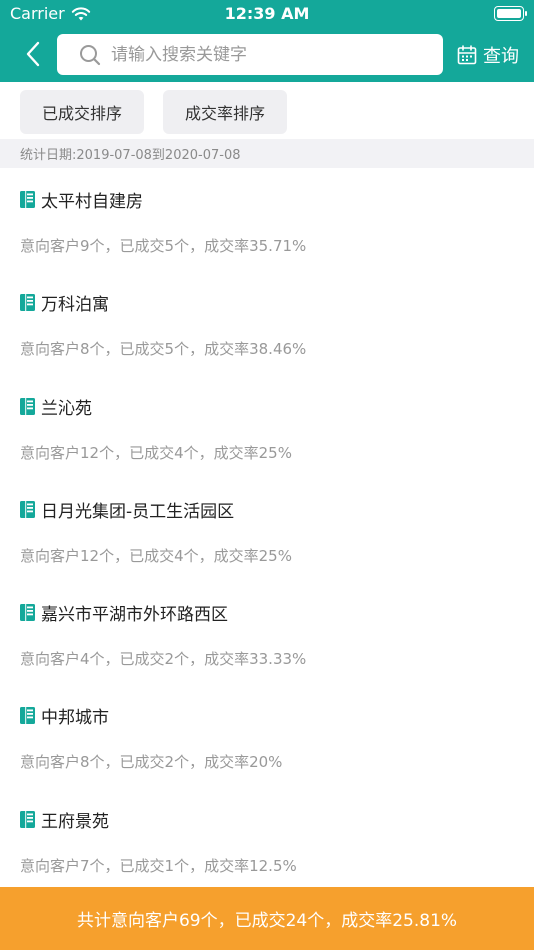 The height and width of the screenshot is (950, 534). What do you see at coordinates (501, 56) in the screenshot?
I see `query-label: 查询` at bounding box center [501, 56].